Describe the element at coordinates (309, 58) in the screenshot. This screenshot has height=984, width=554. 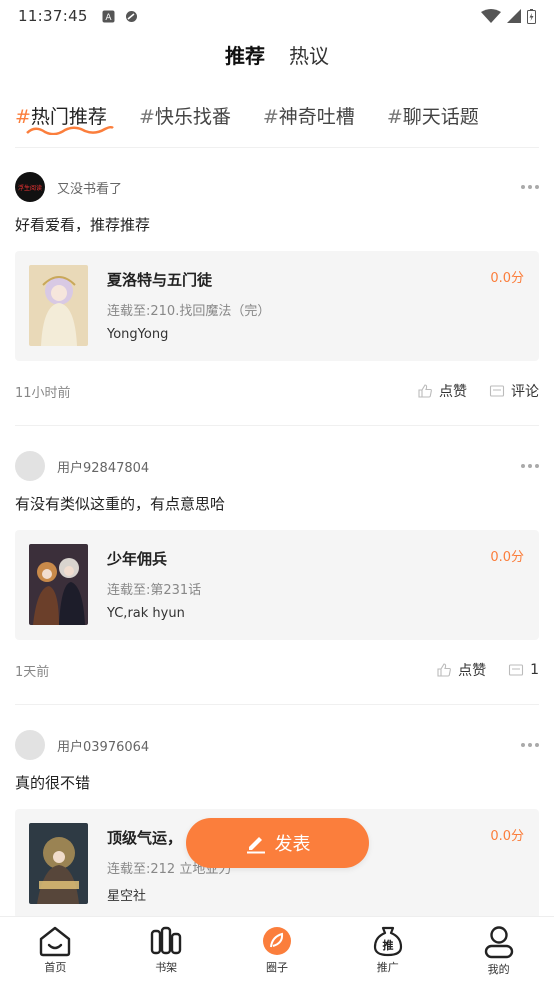
I see `tab-hot-discussion: 热议` at that location.